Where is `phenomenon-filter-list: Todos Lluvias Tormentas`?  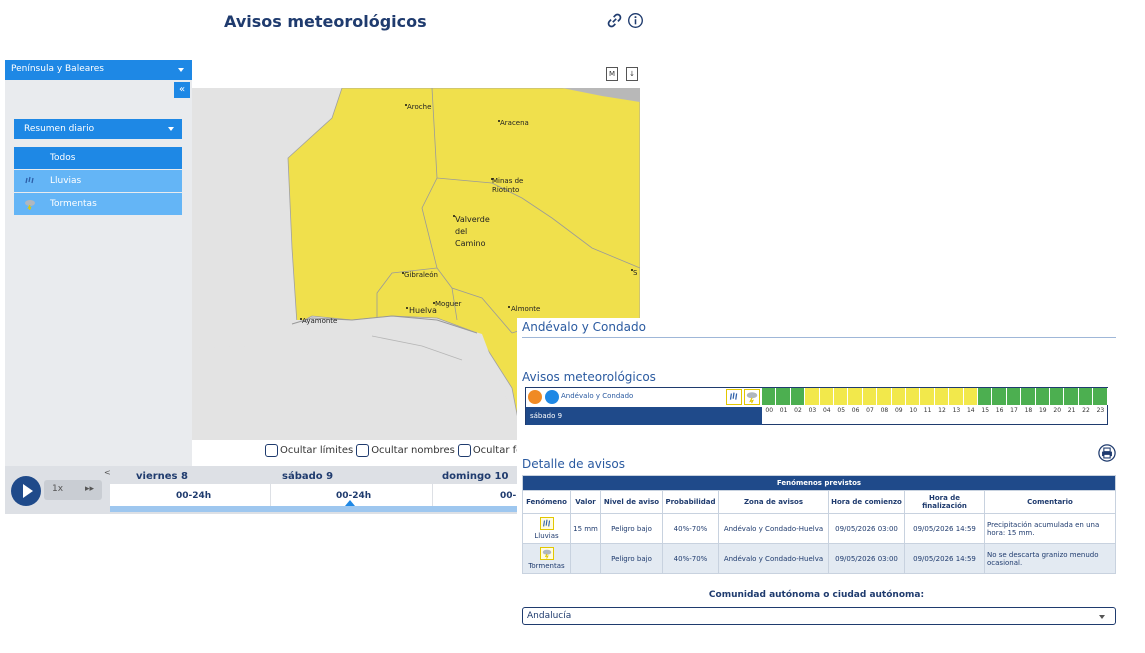 phenomenon-filter-list: Todos Lluvias Tormentas is located at coordinates (98, 181).